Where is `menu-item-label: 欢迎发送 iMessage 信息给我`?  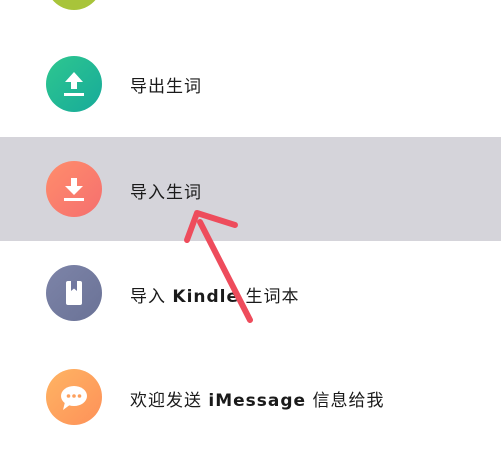 menu-item-label: 欢迎发送 iMessage 信息给我 is located at coordinates (257, 398).